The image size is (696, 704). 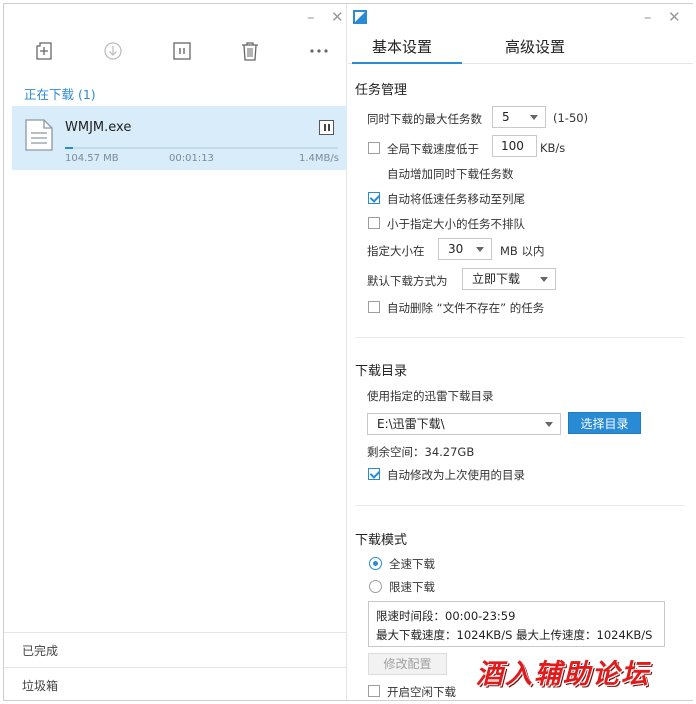 What do you see at coordinates (430, 396) in the screenshot?
I see `use-dir-label: 使用指定的迅雷下载目录` at bounding box center [430, 396].